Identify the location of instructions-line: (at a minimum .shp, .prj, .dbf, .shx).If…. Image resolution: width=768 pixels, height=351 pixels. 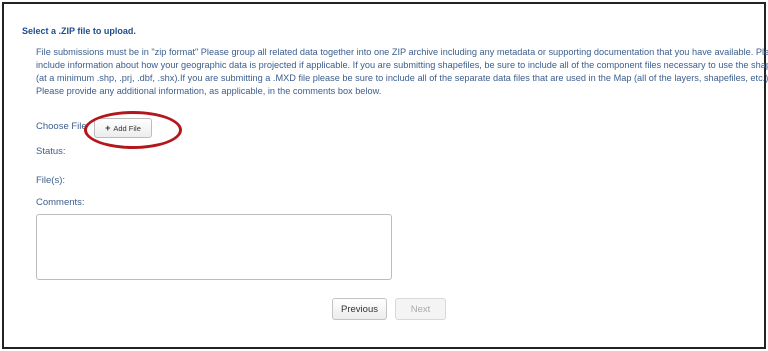
(402, 78).